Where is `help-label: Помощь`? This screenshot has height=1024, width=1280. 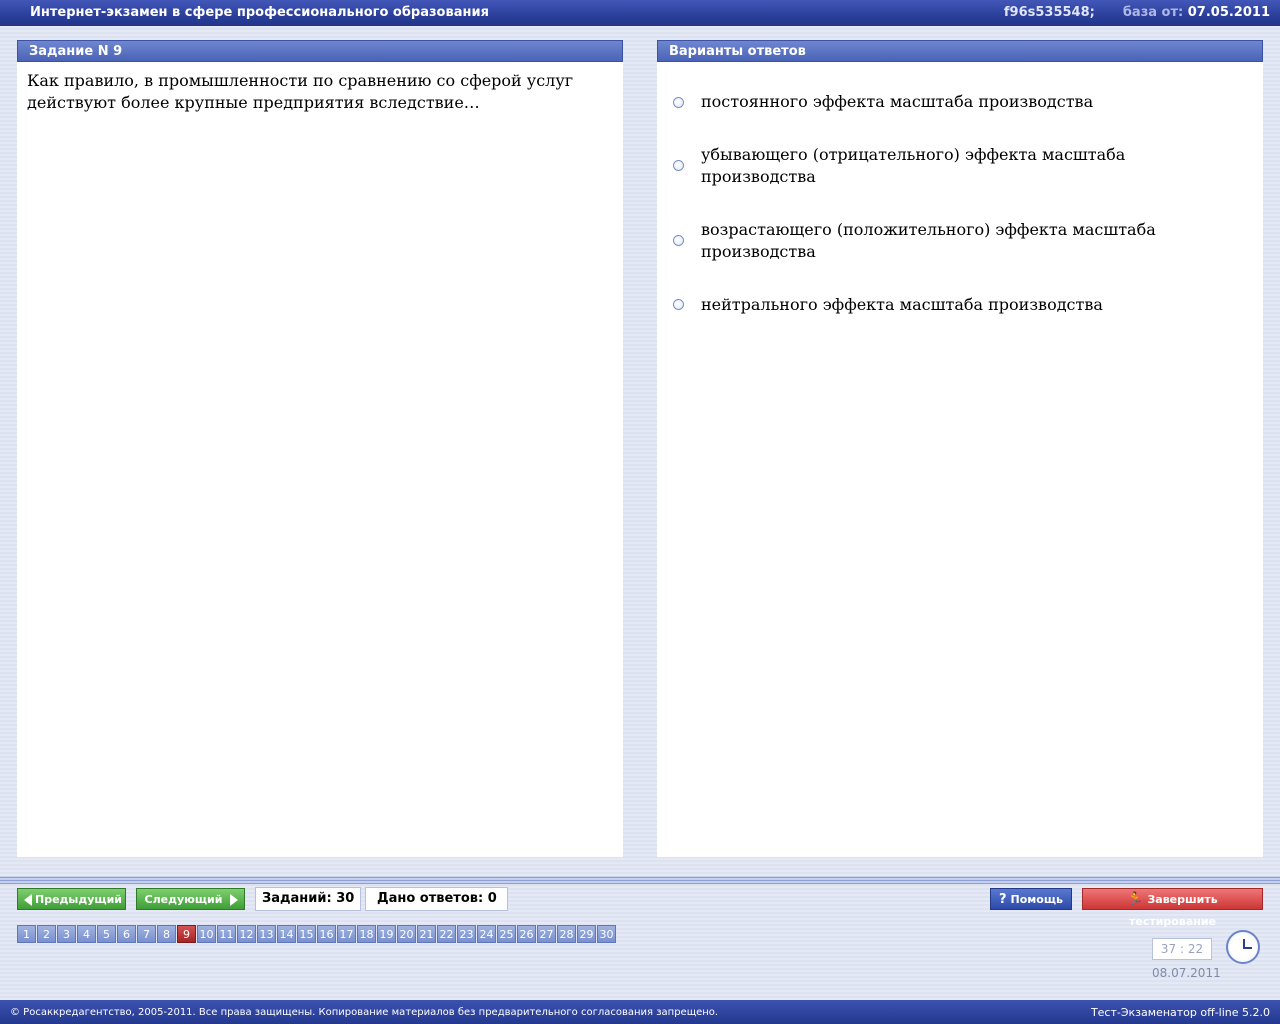
help-label: Помощь is located at coordinates (1036, 899).